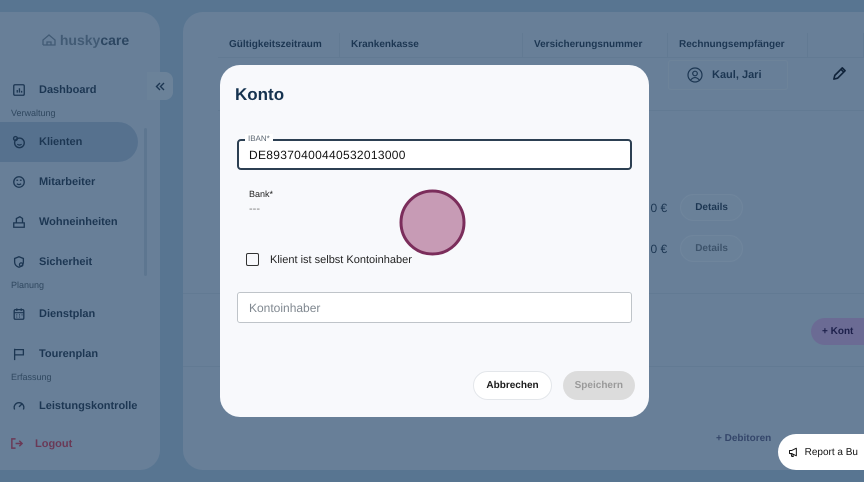 This screenshot has height=482, width=864. Describe the element at coordinates (512, 385) in the screenshot. I see `cancel-button: Abbrechen` at that location.